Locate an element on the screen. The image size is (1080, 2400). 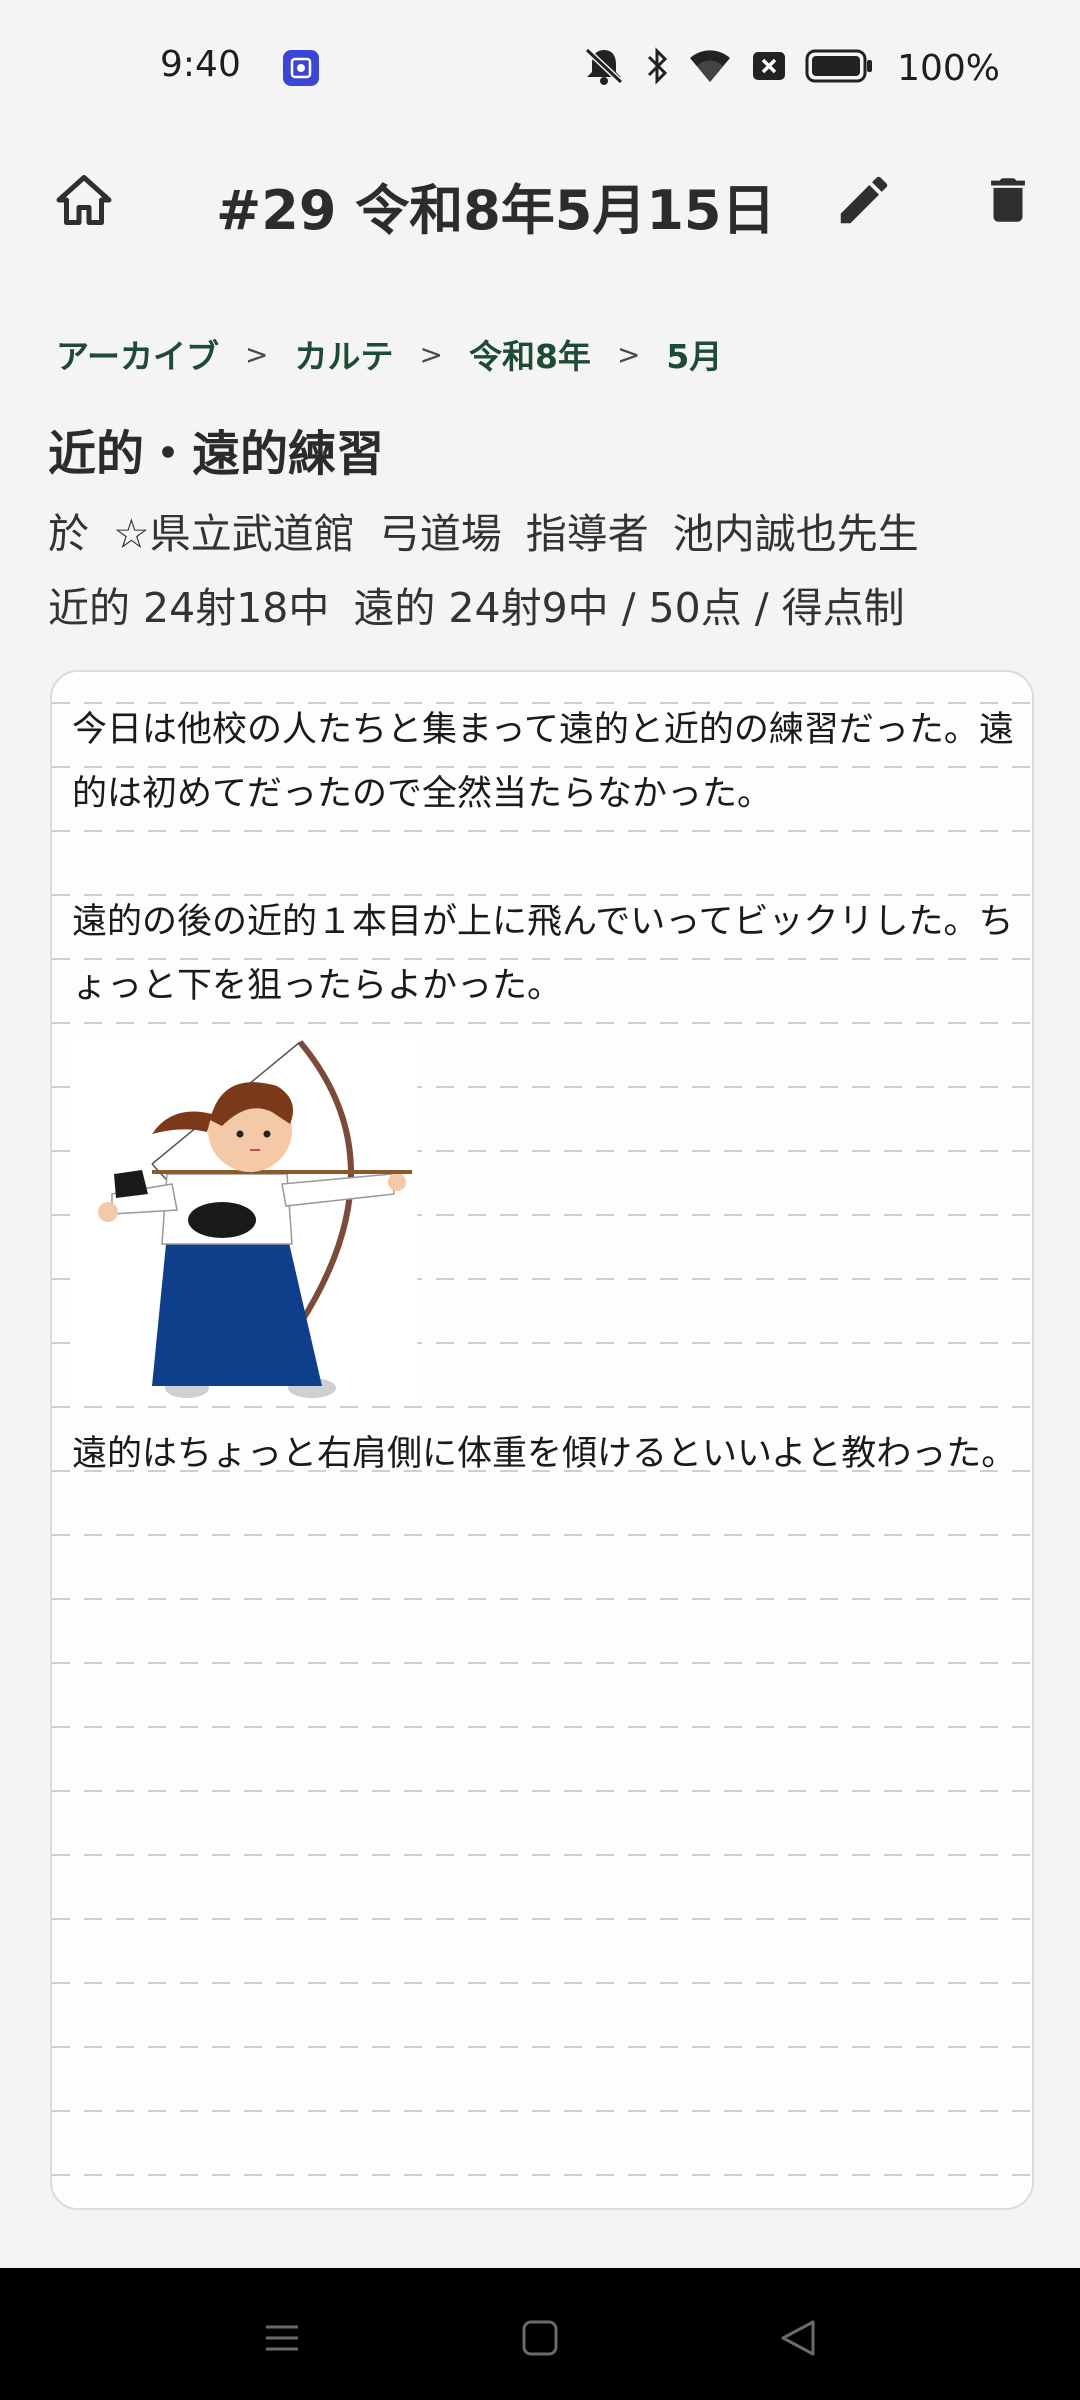
delete-button is located at coordinates (1008, 200).